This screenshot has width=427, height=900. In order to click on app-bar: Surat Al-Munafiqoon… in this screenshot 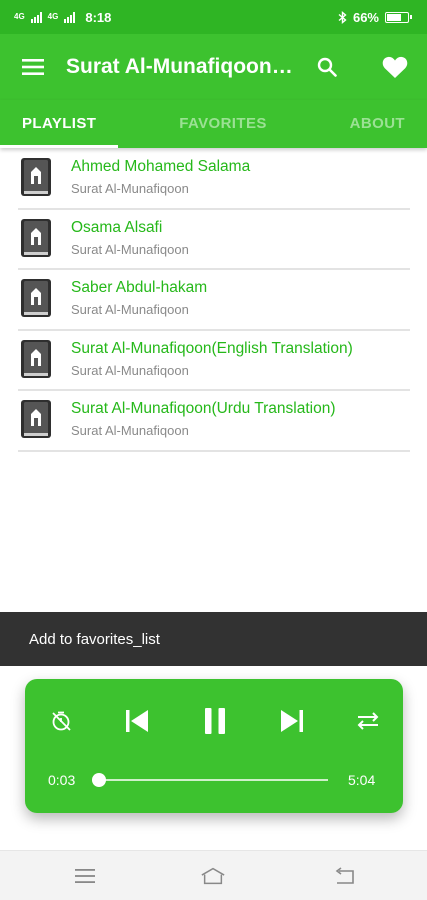, I will do `click(213, 67)`.